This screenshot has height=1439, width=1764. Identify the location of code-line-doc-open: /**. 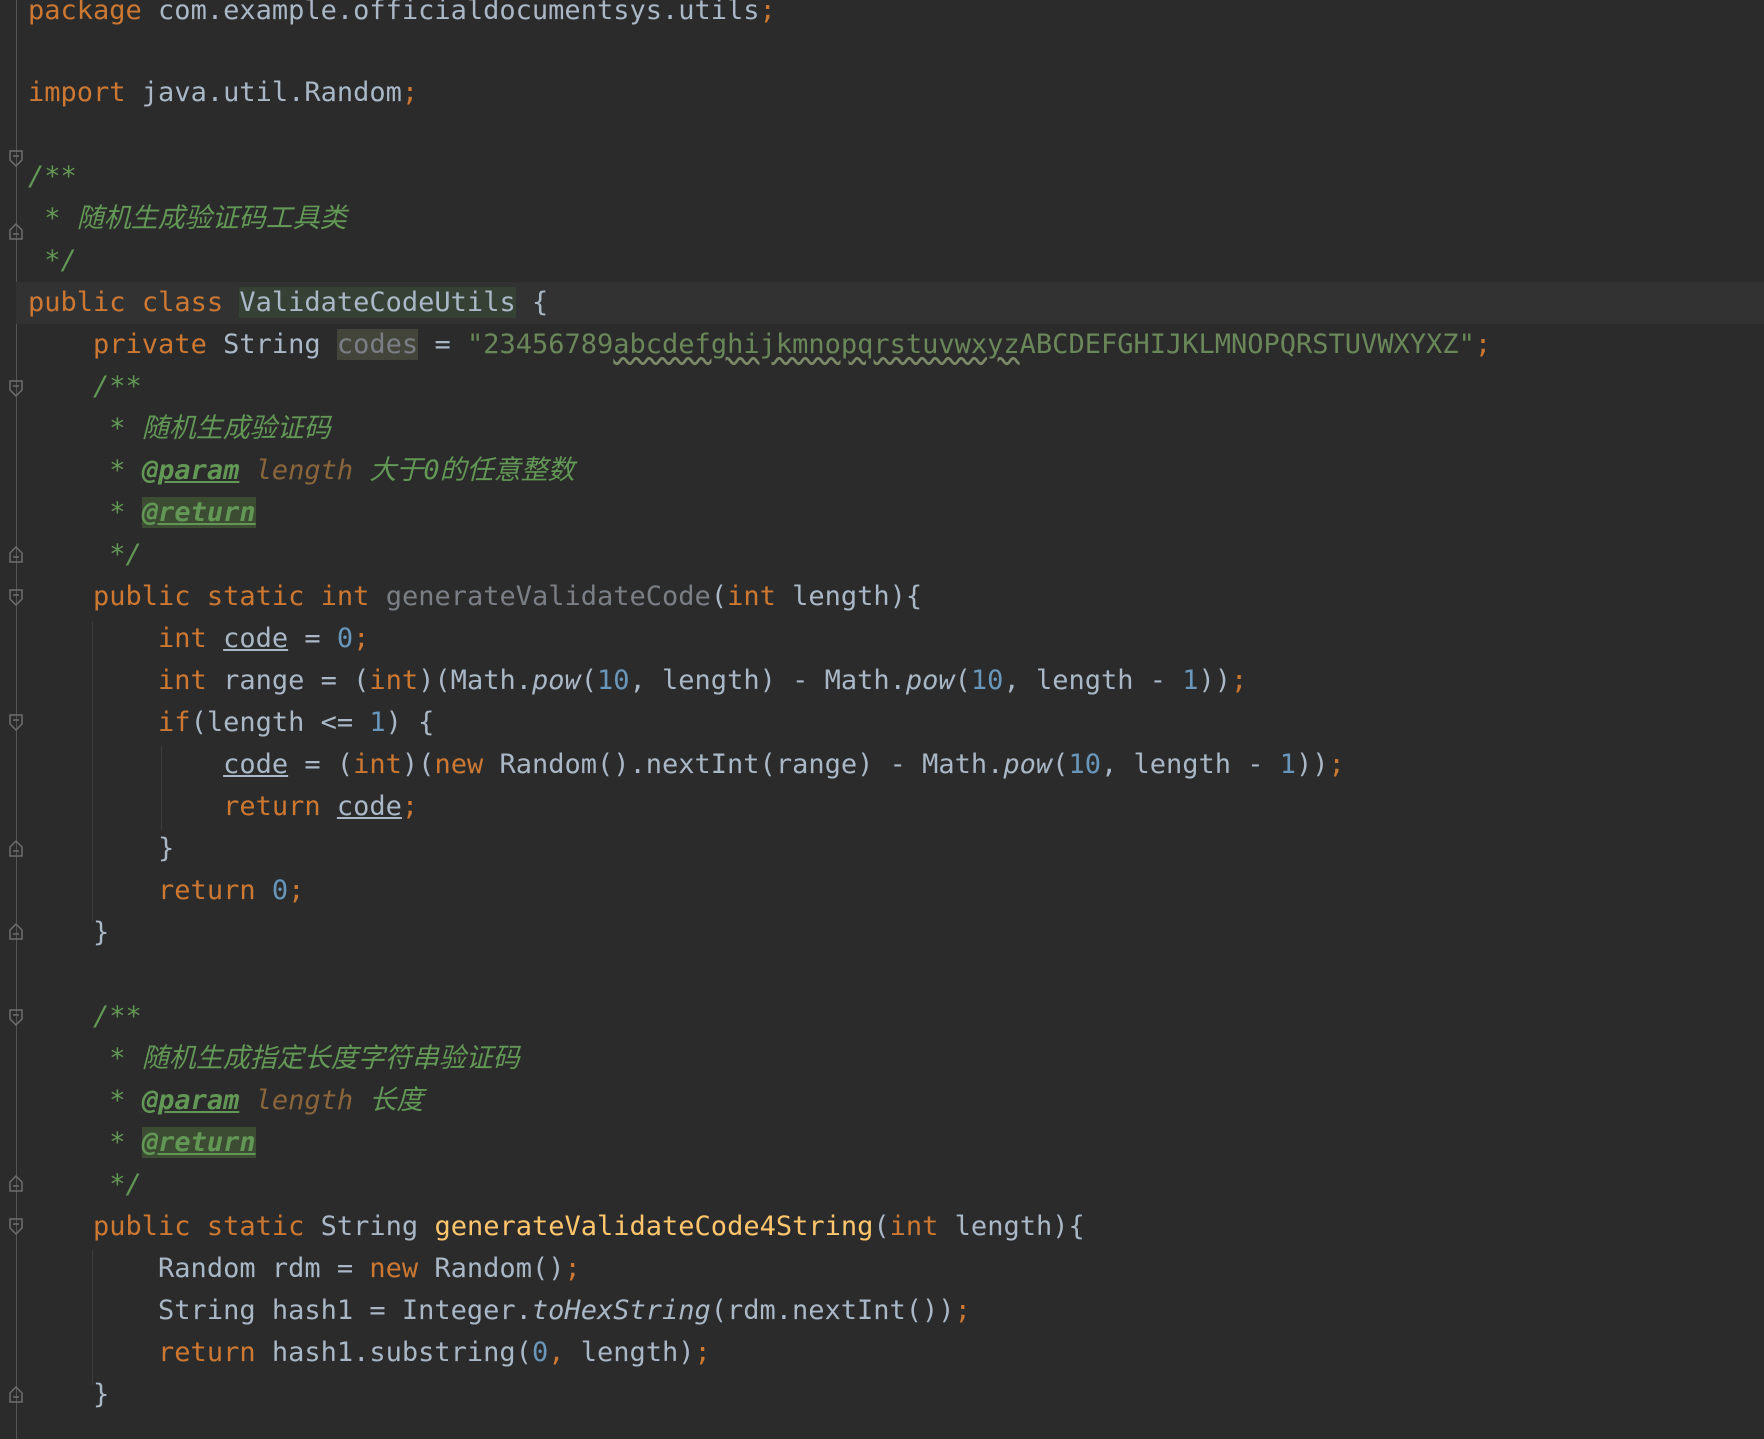
(52, 176).